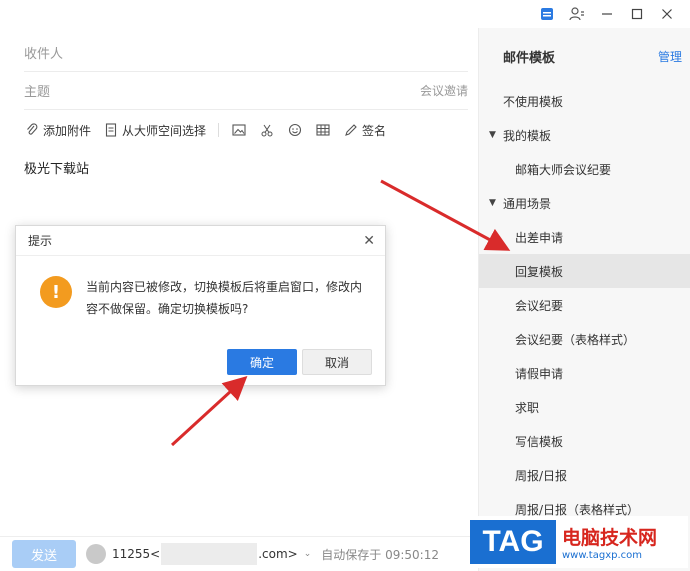  Describe the element at coordinates (602, 555) in the screenshot. I see `watermark-url: www.tagxp.com` at that location.